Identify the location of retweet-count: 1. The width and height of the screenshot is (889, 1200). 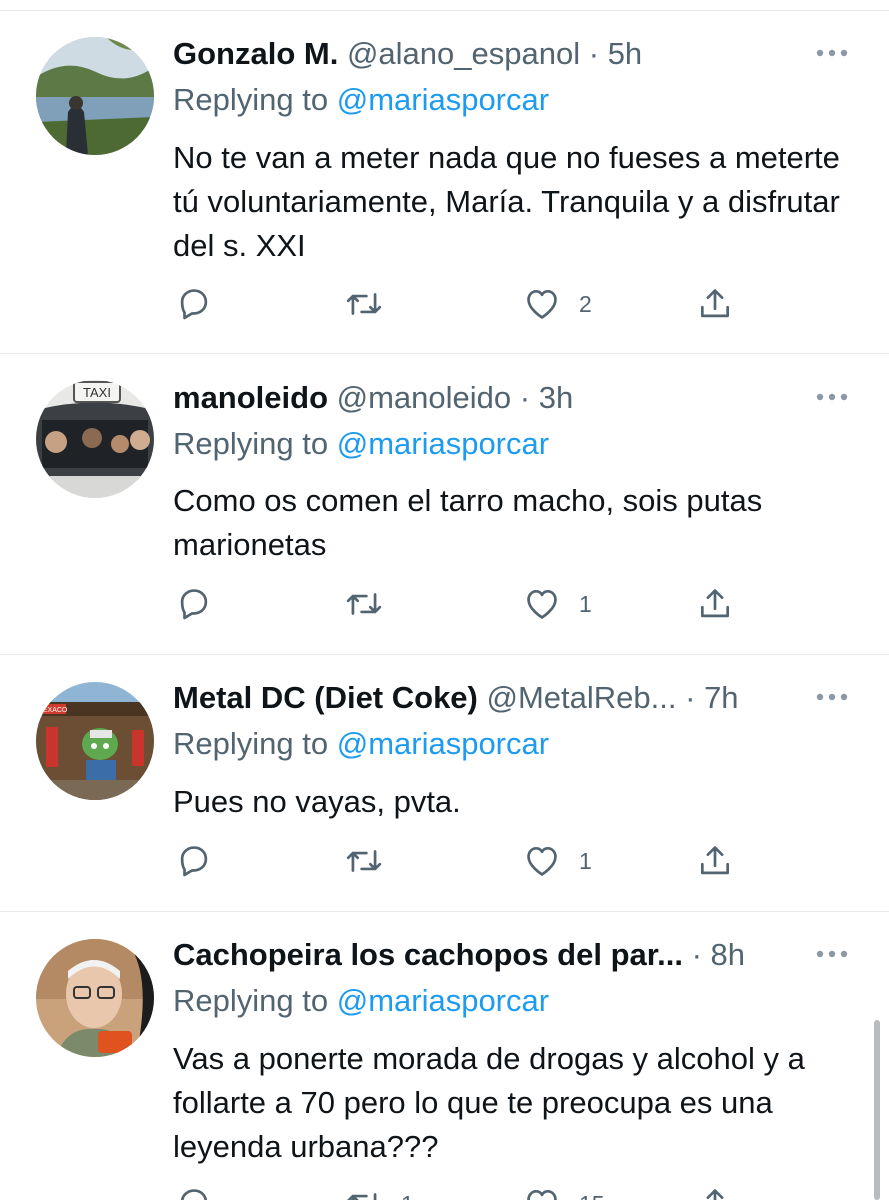
(407, 1192).